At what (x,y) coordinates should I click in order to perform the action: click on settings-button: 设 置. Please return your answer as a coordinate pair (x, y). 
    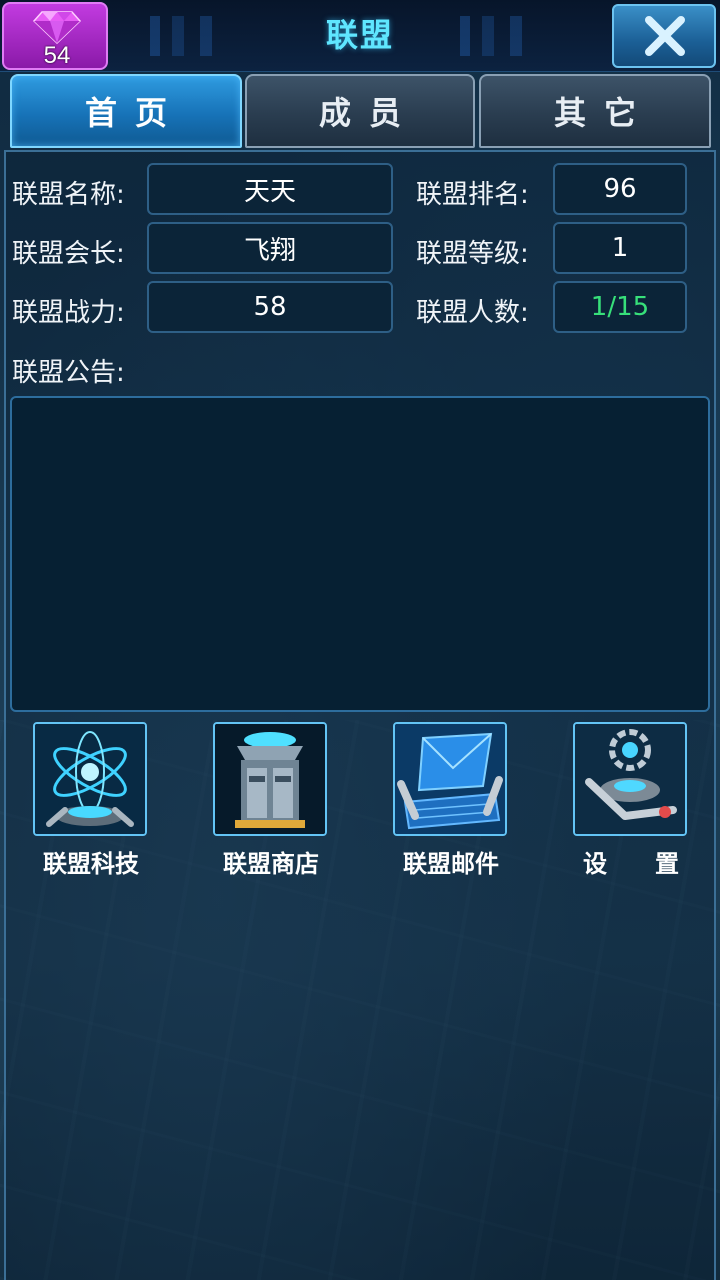
    Looking at the image, I should click on (631, 802).